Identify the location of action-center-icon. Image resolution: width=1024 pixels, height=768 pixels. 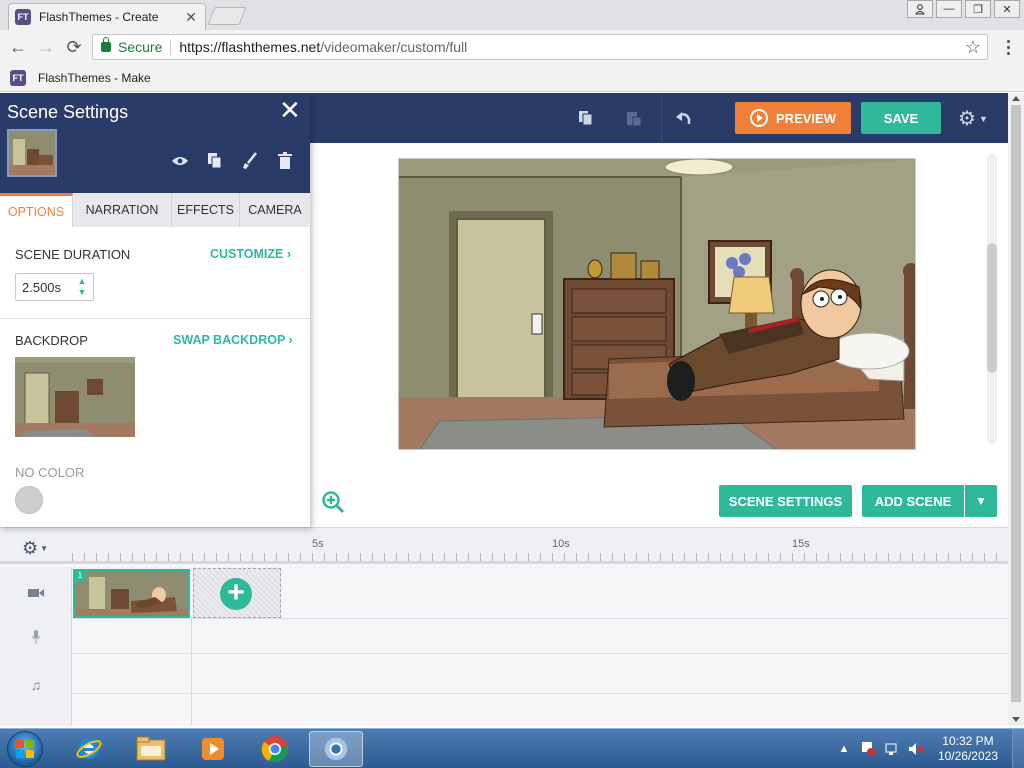
(868, 749).